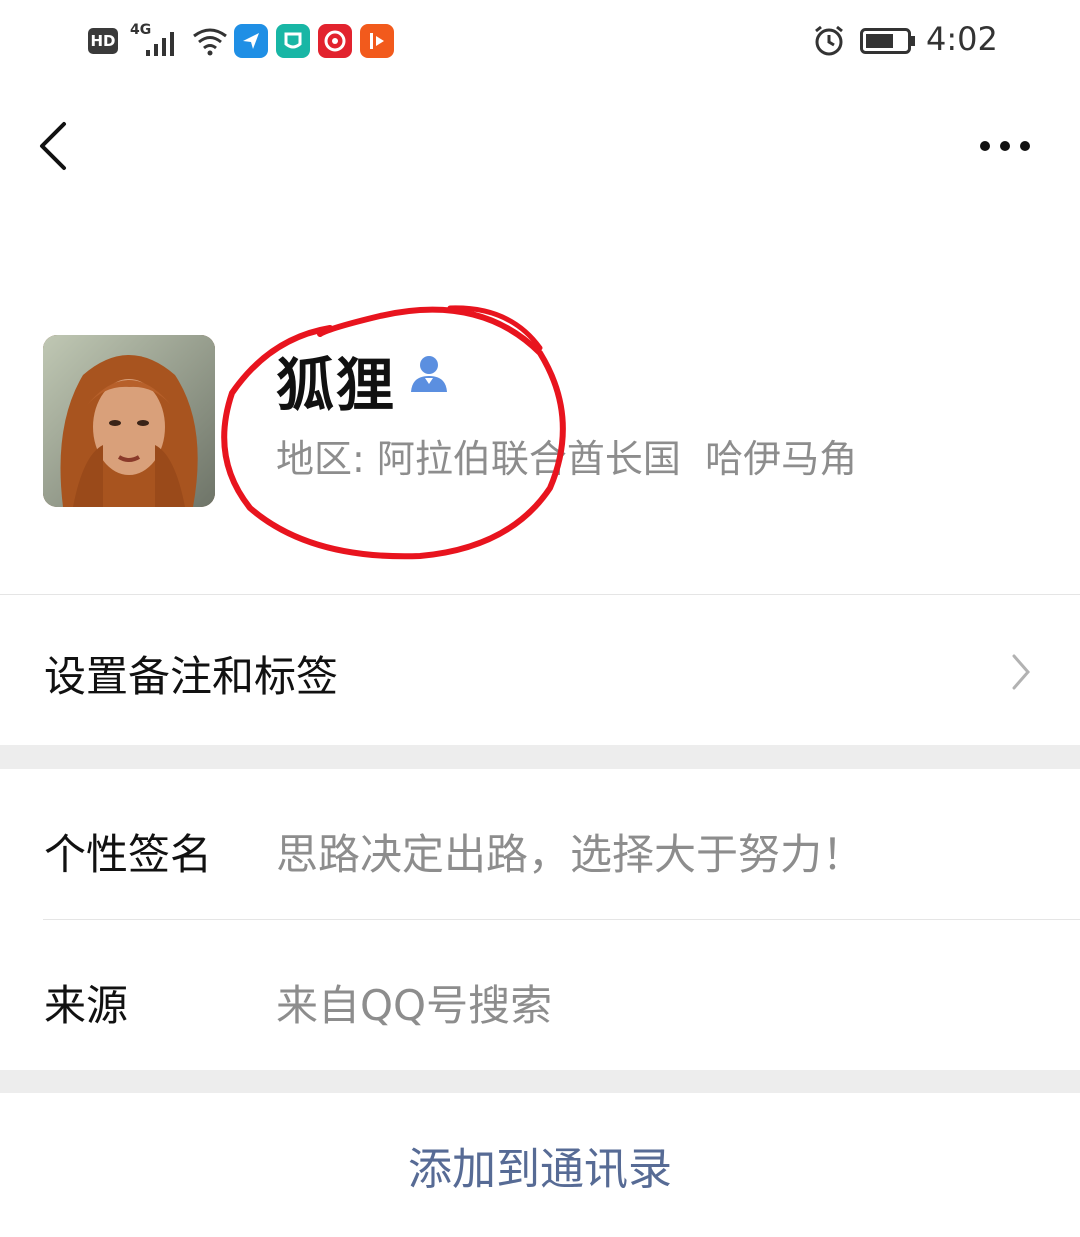  Describe the element at coordinates (962, 39) in the screenshot. I see `status-time: 4:02` at that location.